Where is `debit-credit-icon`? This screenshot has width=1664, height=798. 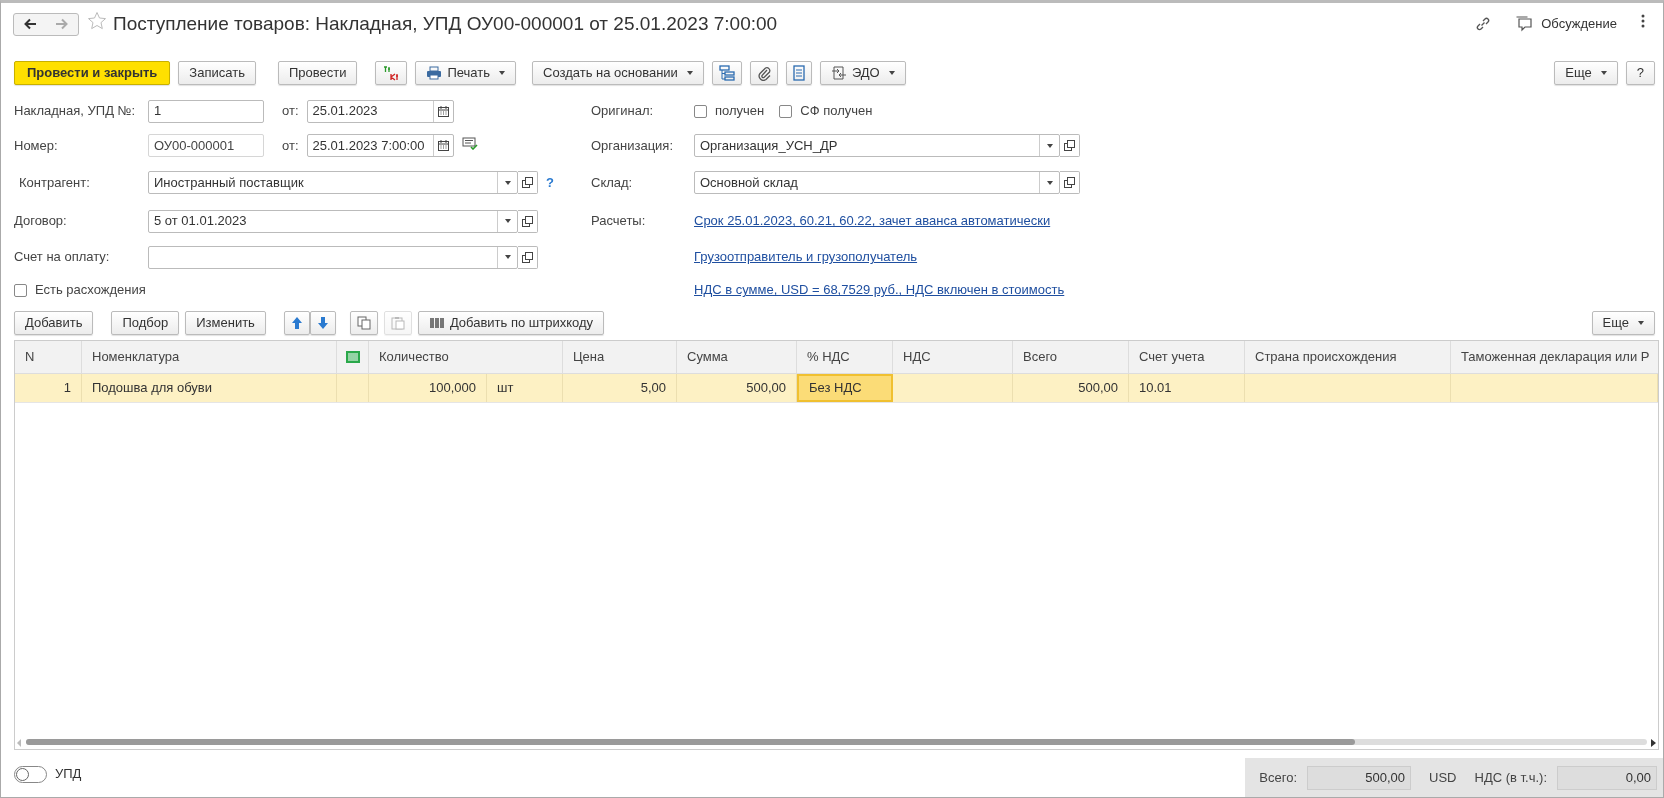 debit-credit-icon is located at coordinates (391, 73).